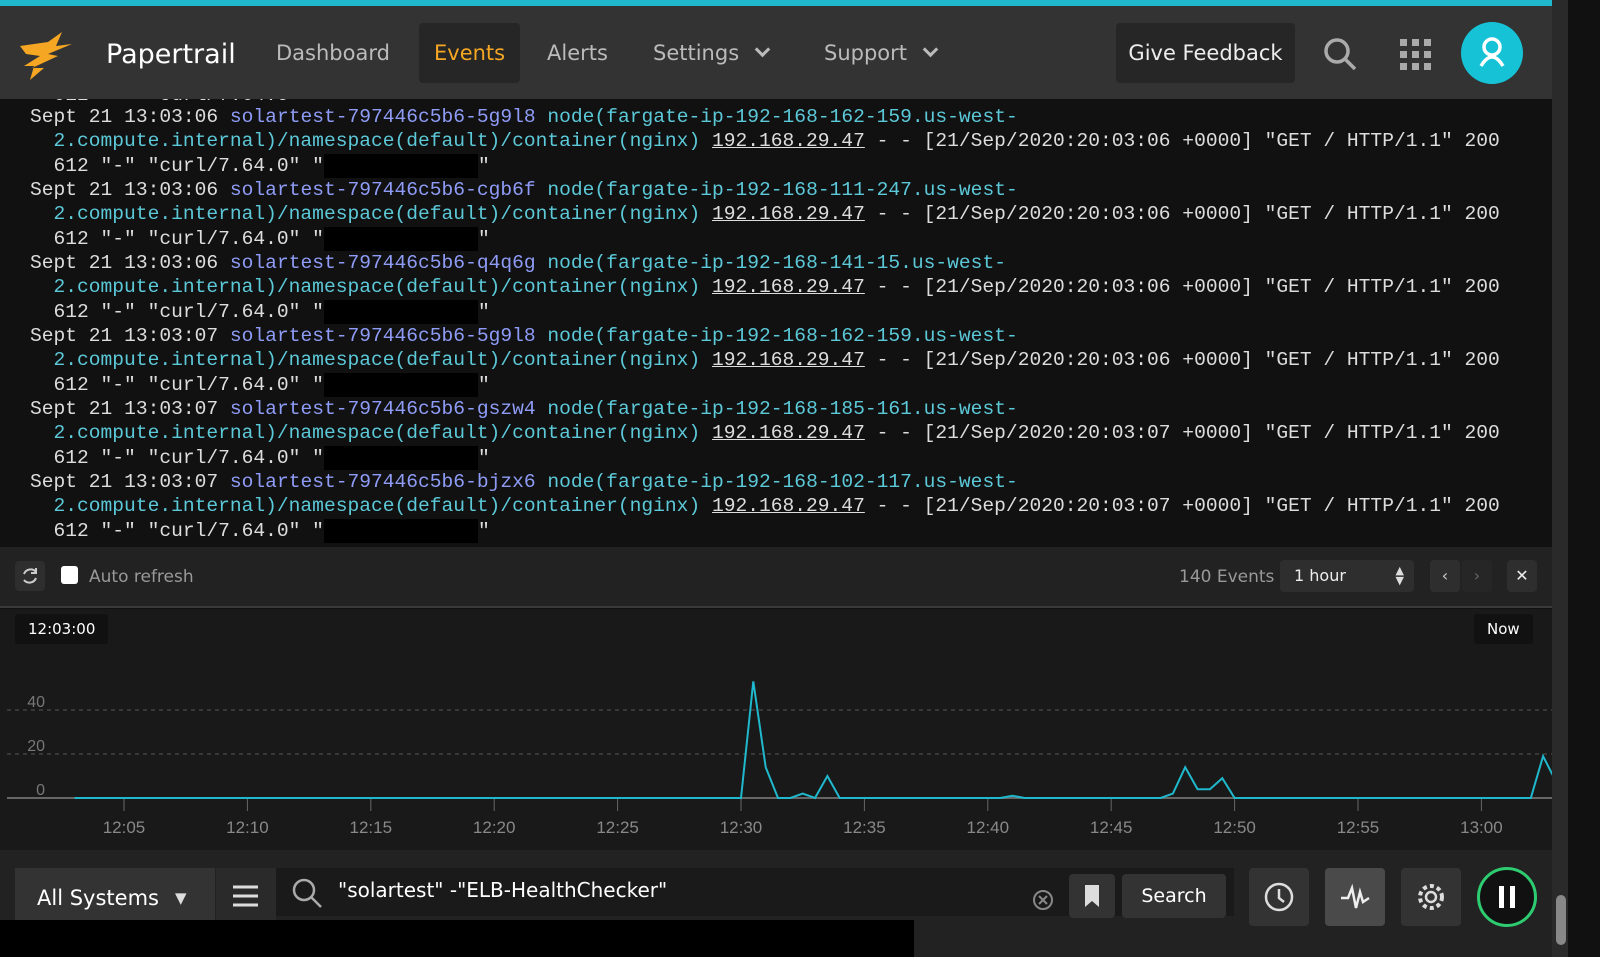 The width and height of the screenshot is (1600, 957). I want to click on nav-label: Settings, so click(696, 53).